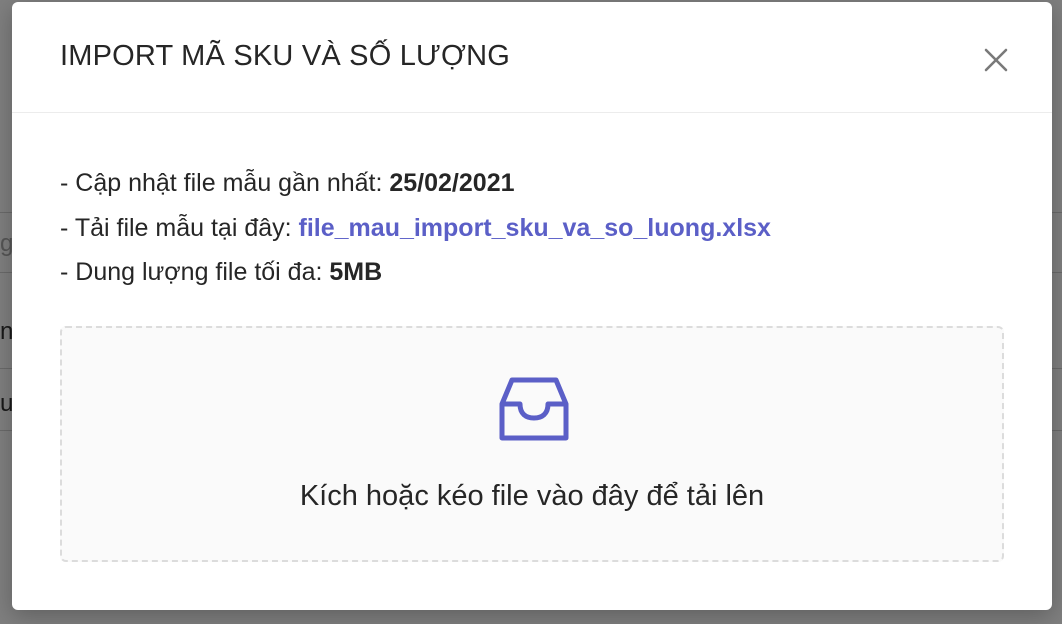 The width and height of the screenshot is (1062, 624). I want to click on template-updated-line: - Cập nhật file mẫu gần nhất: 25/02/2021, so click(287, 183).